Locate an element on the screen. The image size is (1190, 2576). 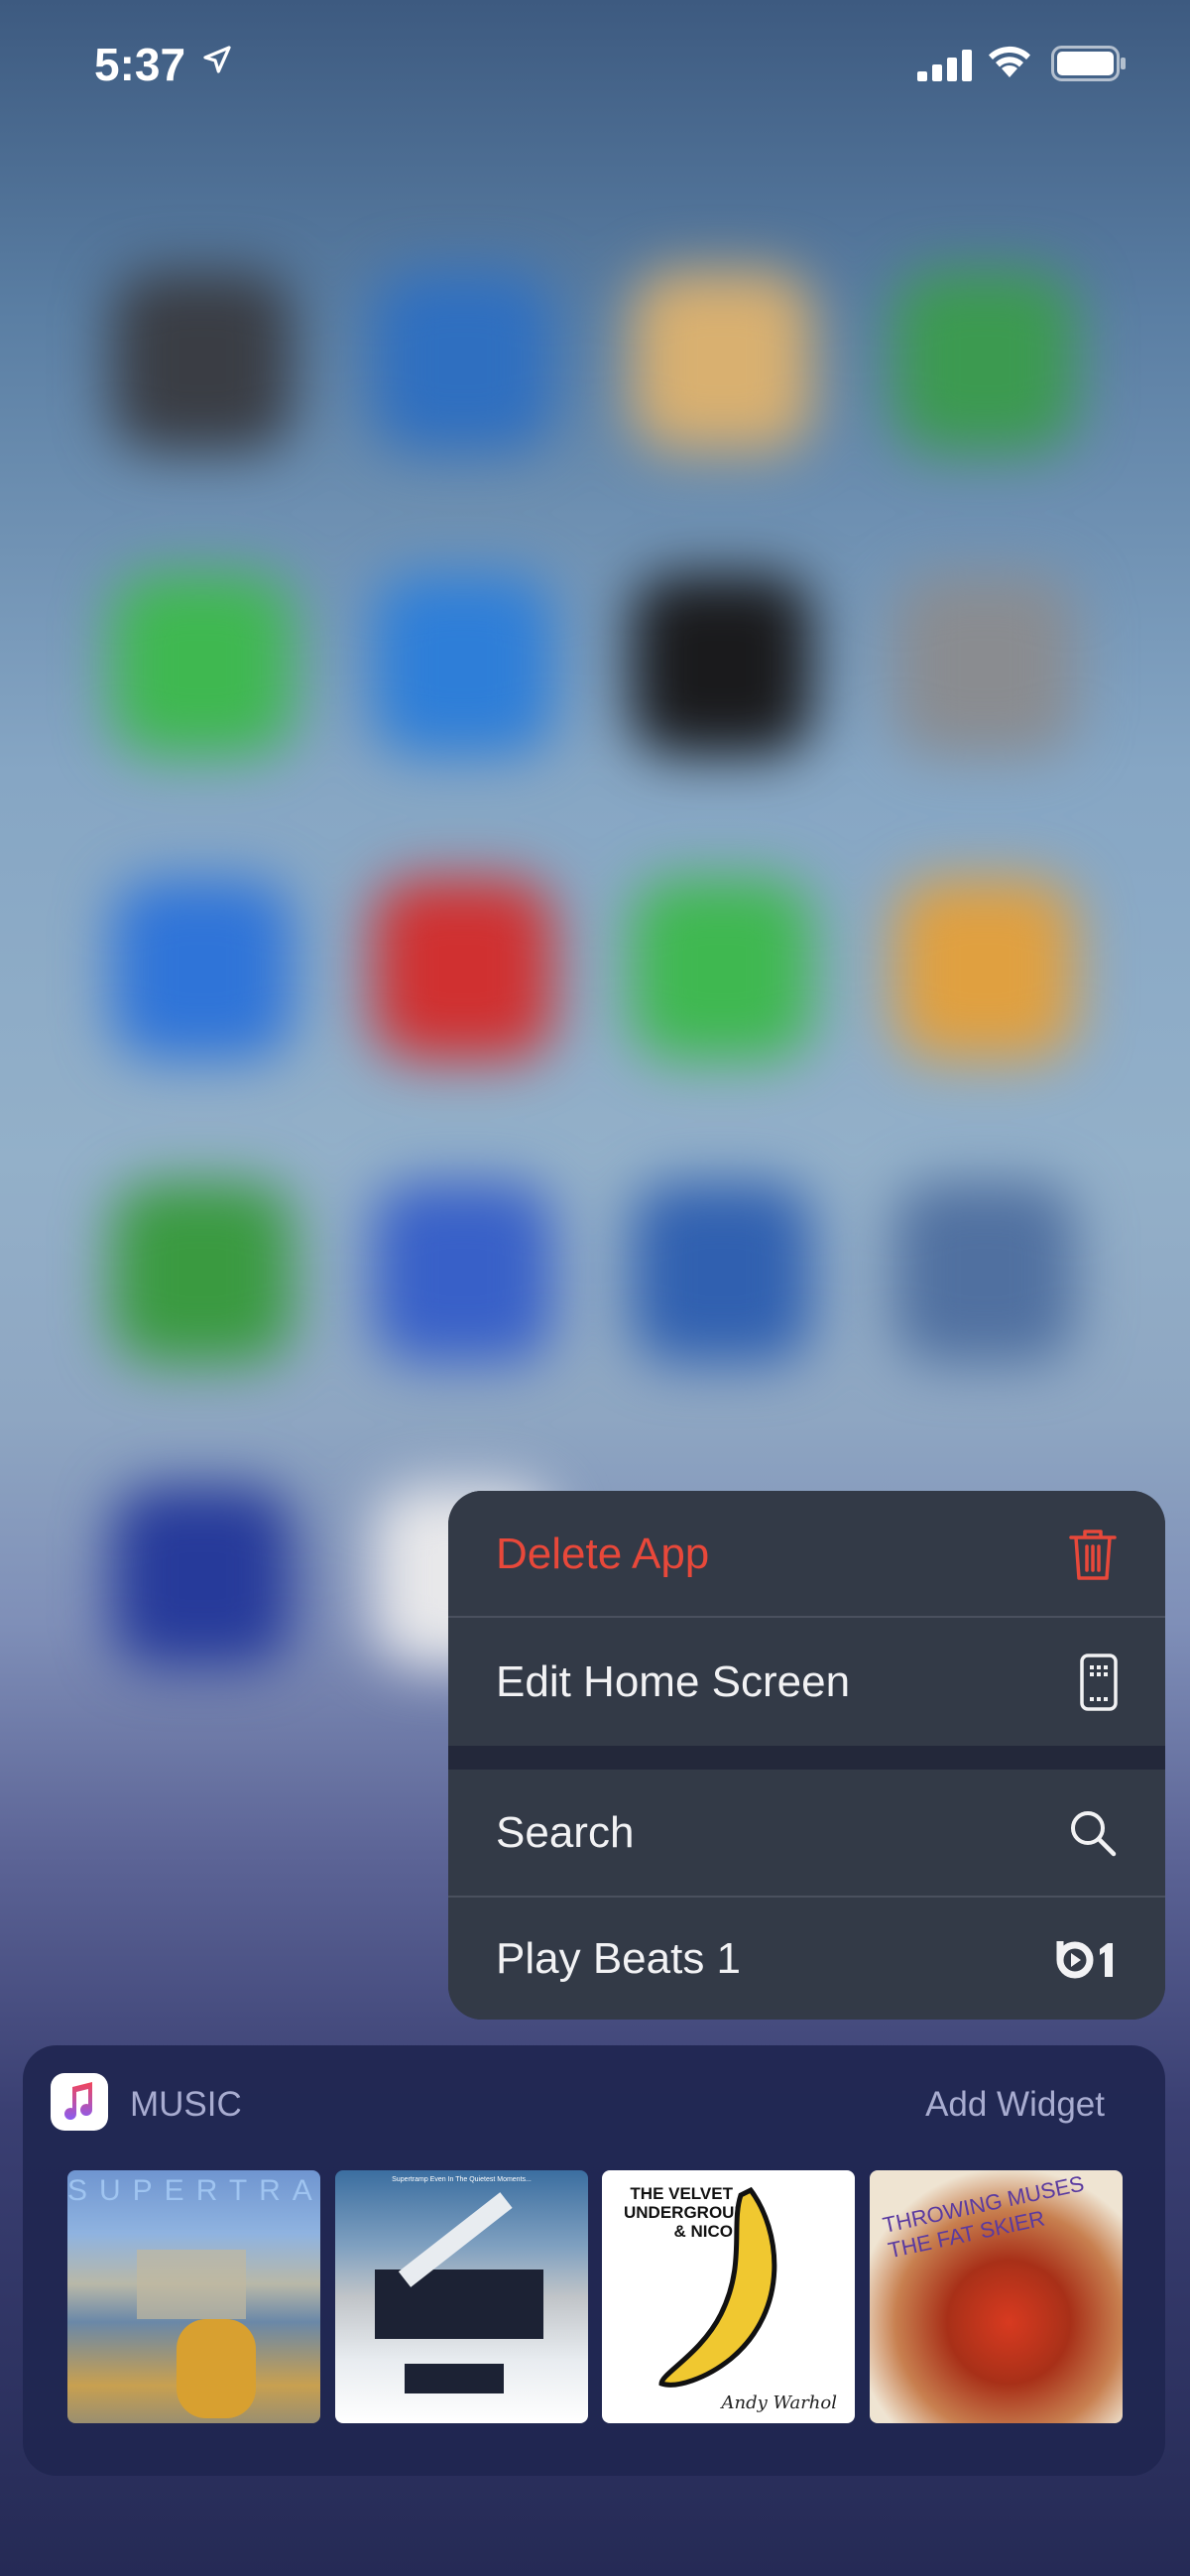
edit-home-screen-menu-item: Edit Home Screen is located at coordinates (806, 1682).